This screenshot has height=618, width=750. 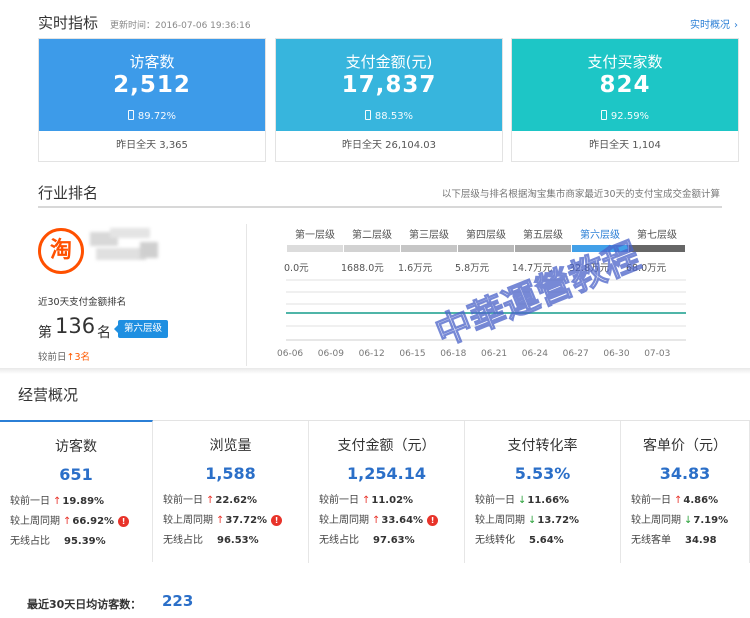 I want to click on x-tick-label: 07-03, so click(x=657, y=354).